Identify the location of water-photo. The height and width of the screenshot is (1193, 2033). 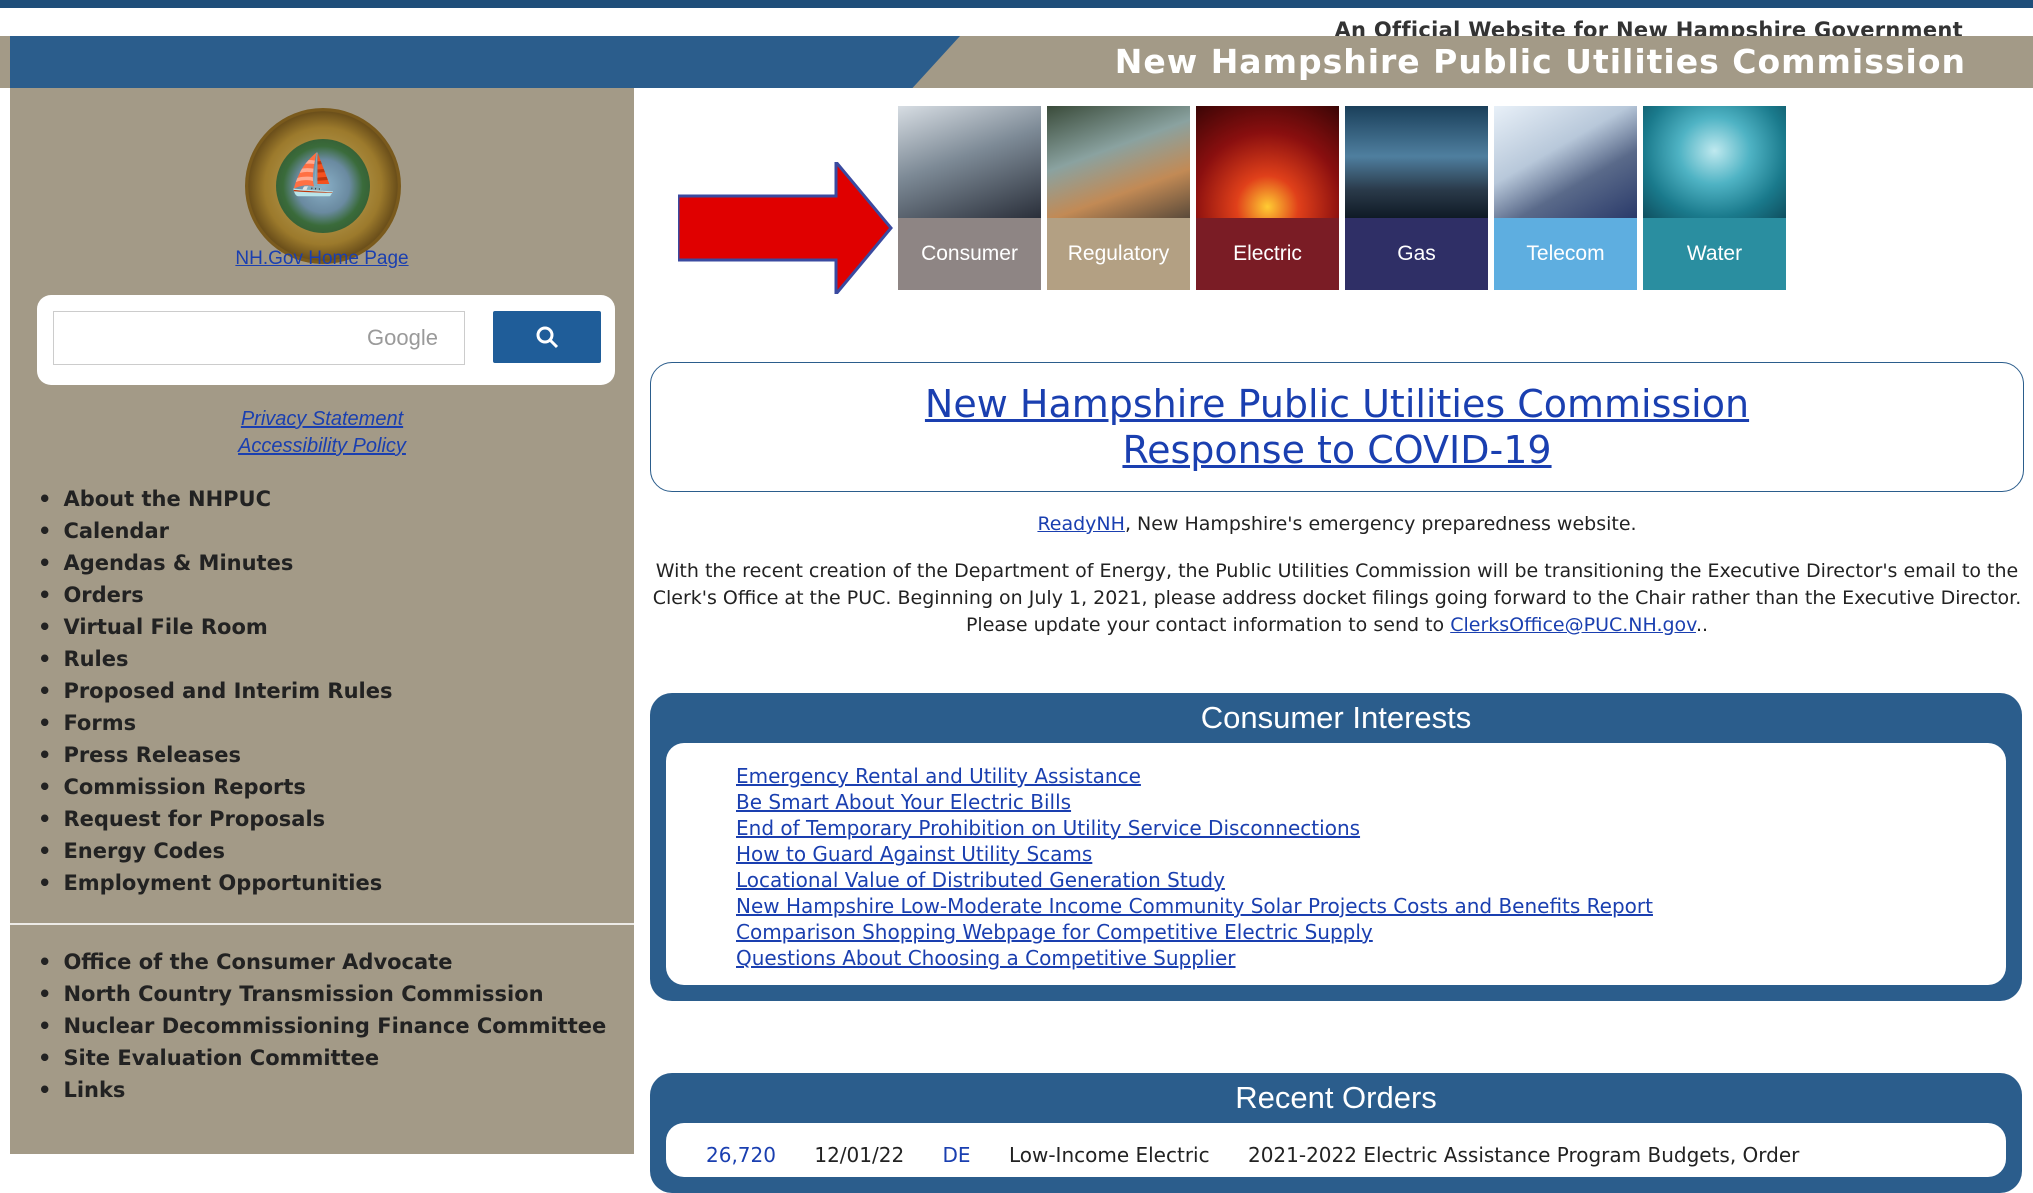
(1714, 162).